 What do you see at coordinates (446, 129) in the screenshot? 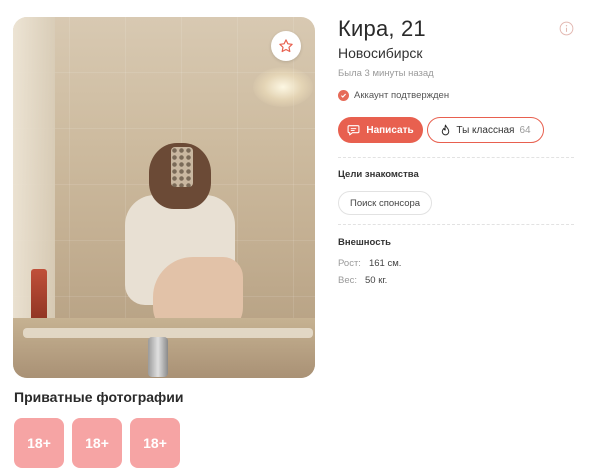
I see `flame-icon` at bounding box center [446, 129].